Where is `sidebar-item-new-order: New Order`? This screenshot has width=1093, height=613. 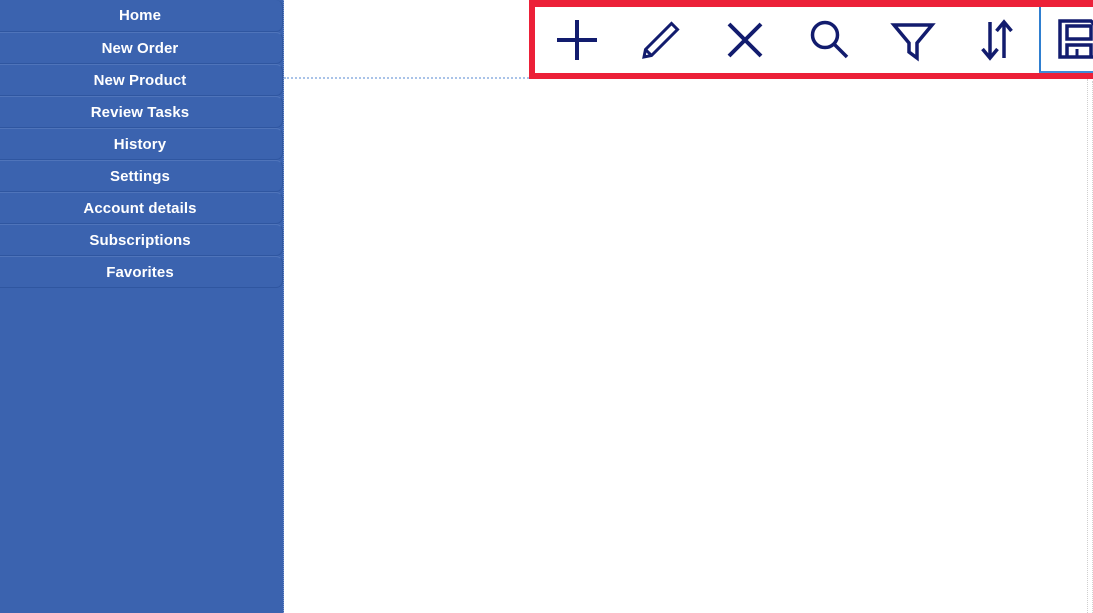
sidebar-item-new-order: New Order is located at coordinates (141, 48).